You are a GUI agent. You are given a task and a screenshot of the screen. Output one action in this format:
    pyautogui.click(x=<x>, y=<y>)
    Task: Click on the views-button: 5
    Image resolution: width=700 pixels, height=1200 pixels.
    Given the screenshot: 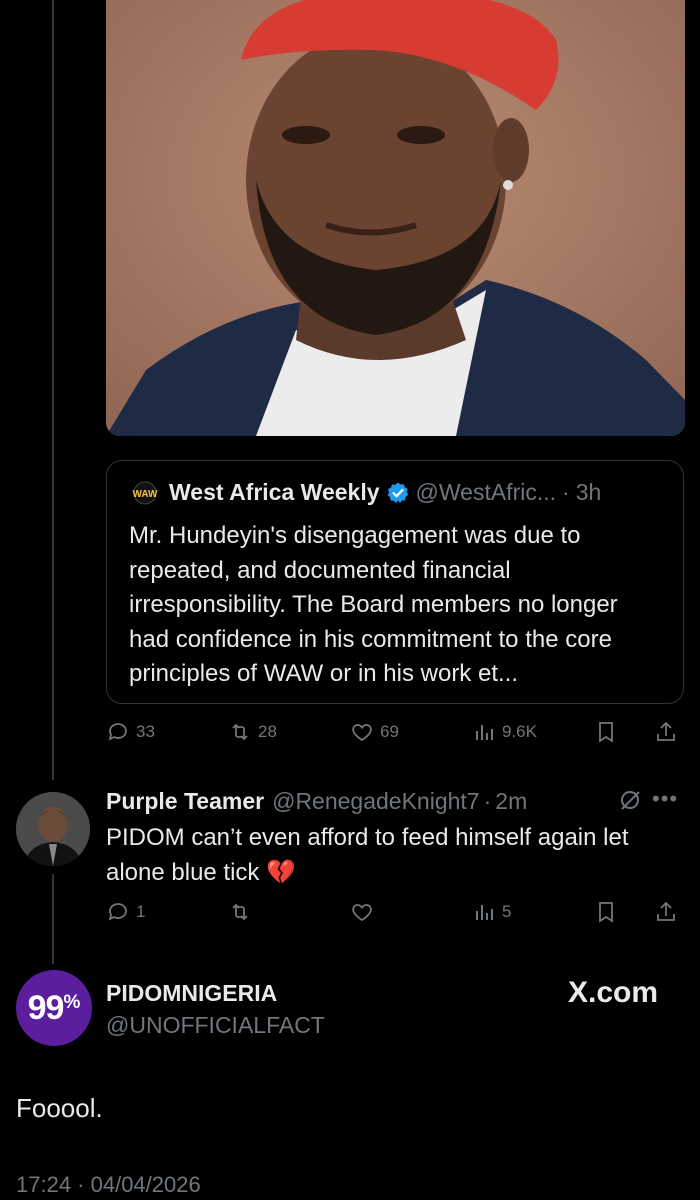 What is the action you would take?
    pyautogui.click(x=491, y=912)
    